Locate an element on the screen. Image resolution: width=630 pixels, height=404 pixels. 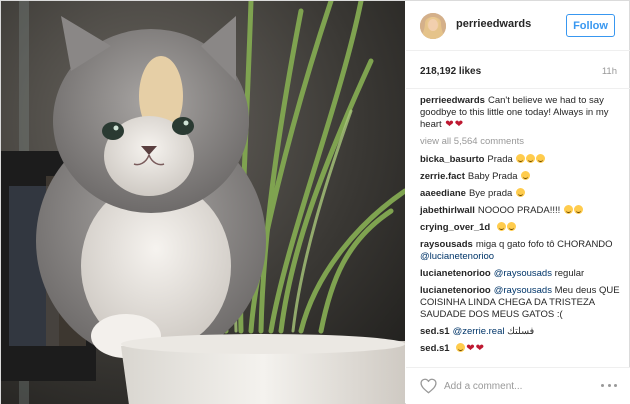
comment-text: miga q gato fofo tô CHORANDO is located at coordinates (544, 244).